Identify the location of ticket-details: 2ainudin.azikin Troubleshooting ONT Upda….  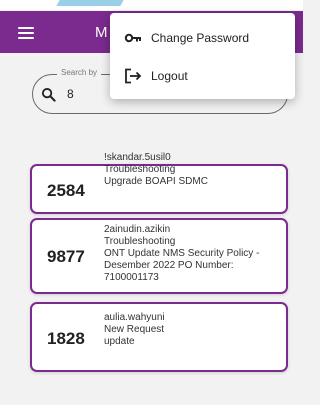
(194, 254).